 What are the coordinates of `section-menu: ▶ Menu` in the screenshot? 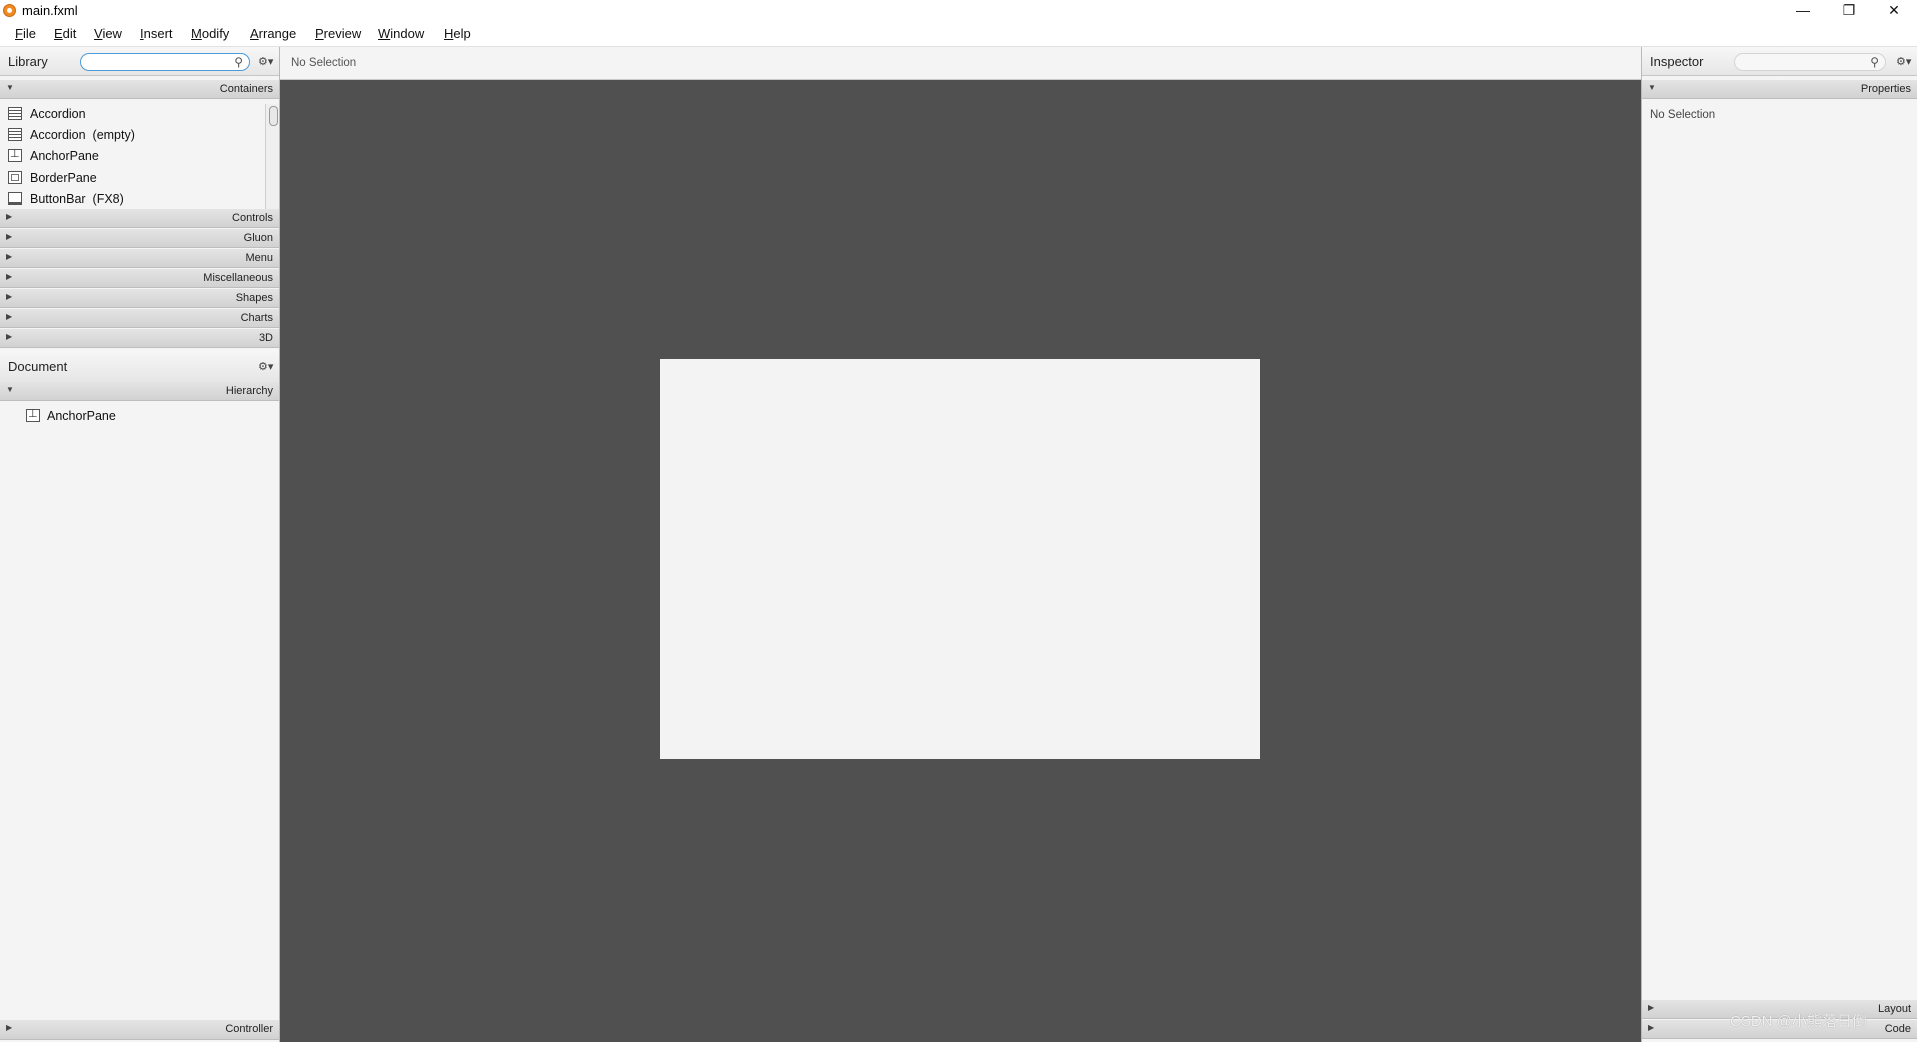 It's located at (139, 258).